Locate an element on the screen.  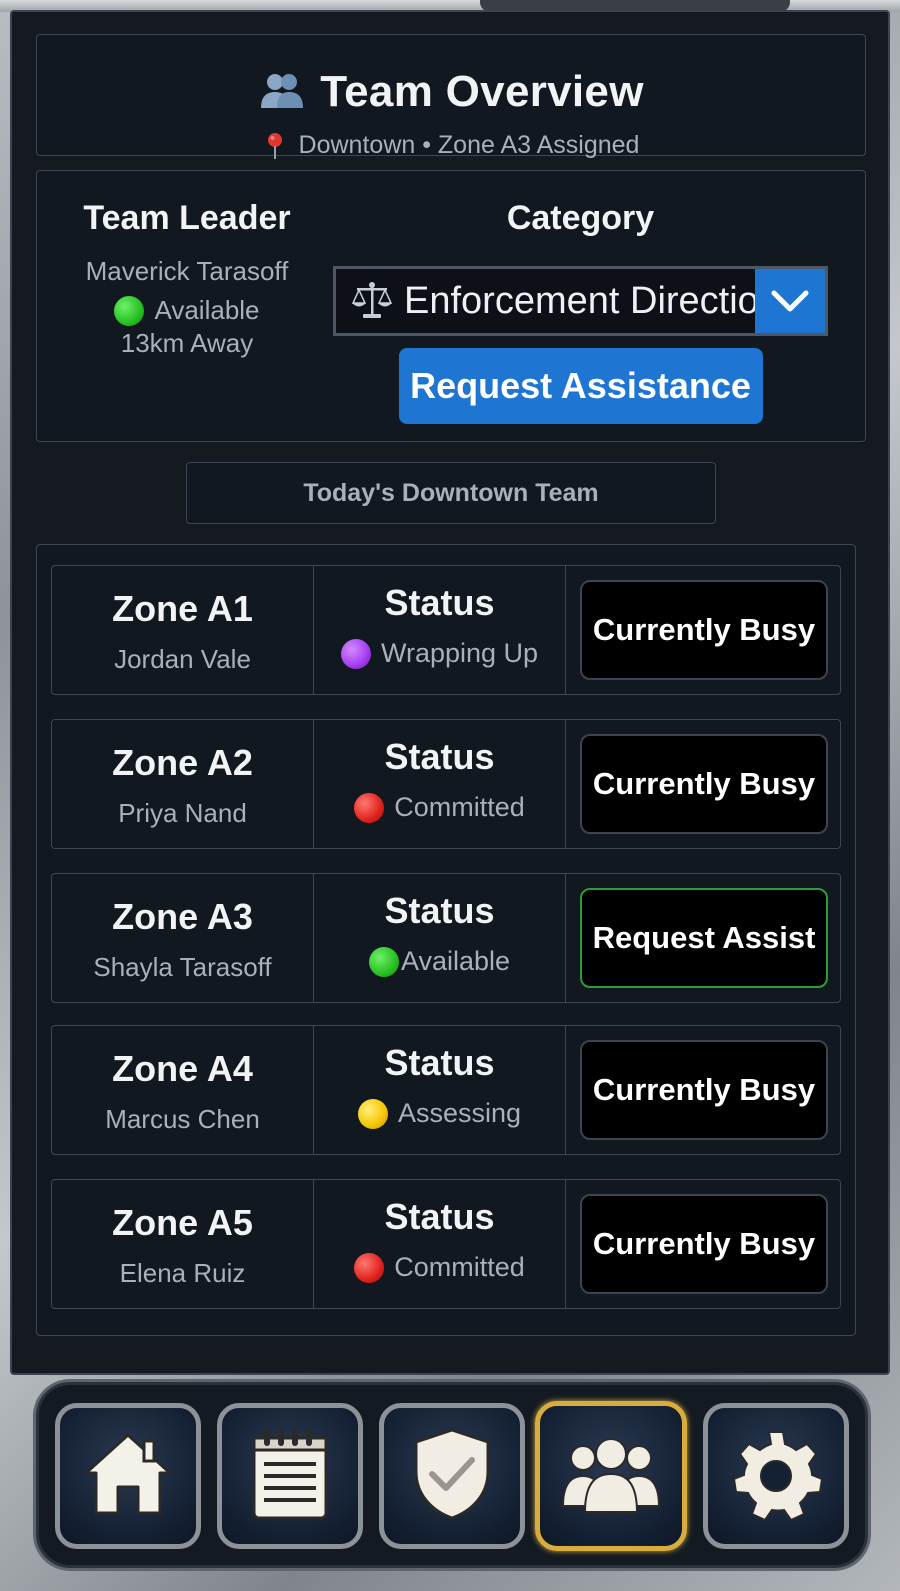
zone-cell: Zone A2 Priya Nand is located at coordinates (183, 784).